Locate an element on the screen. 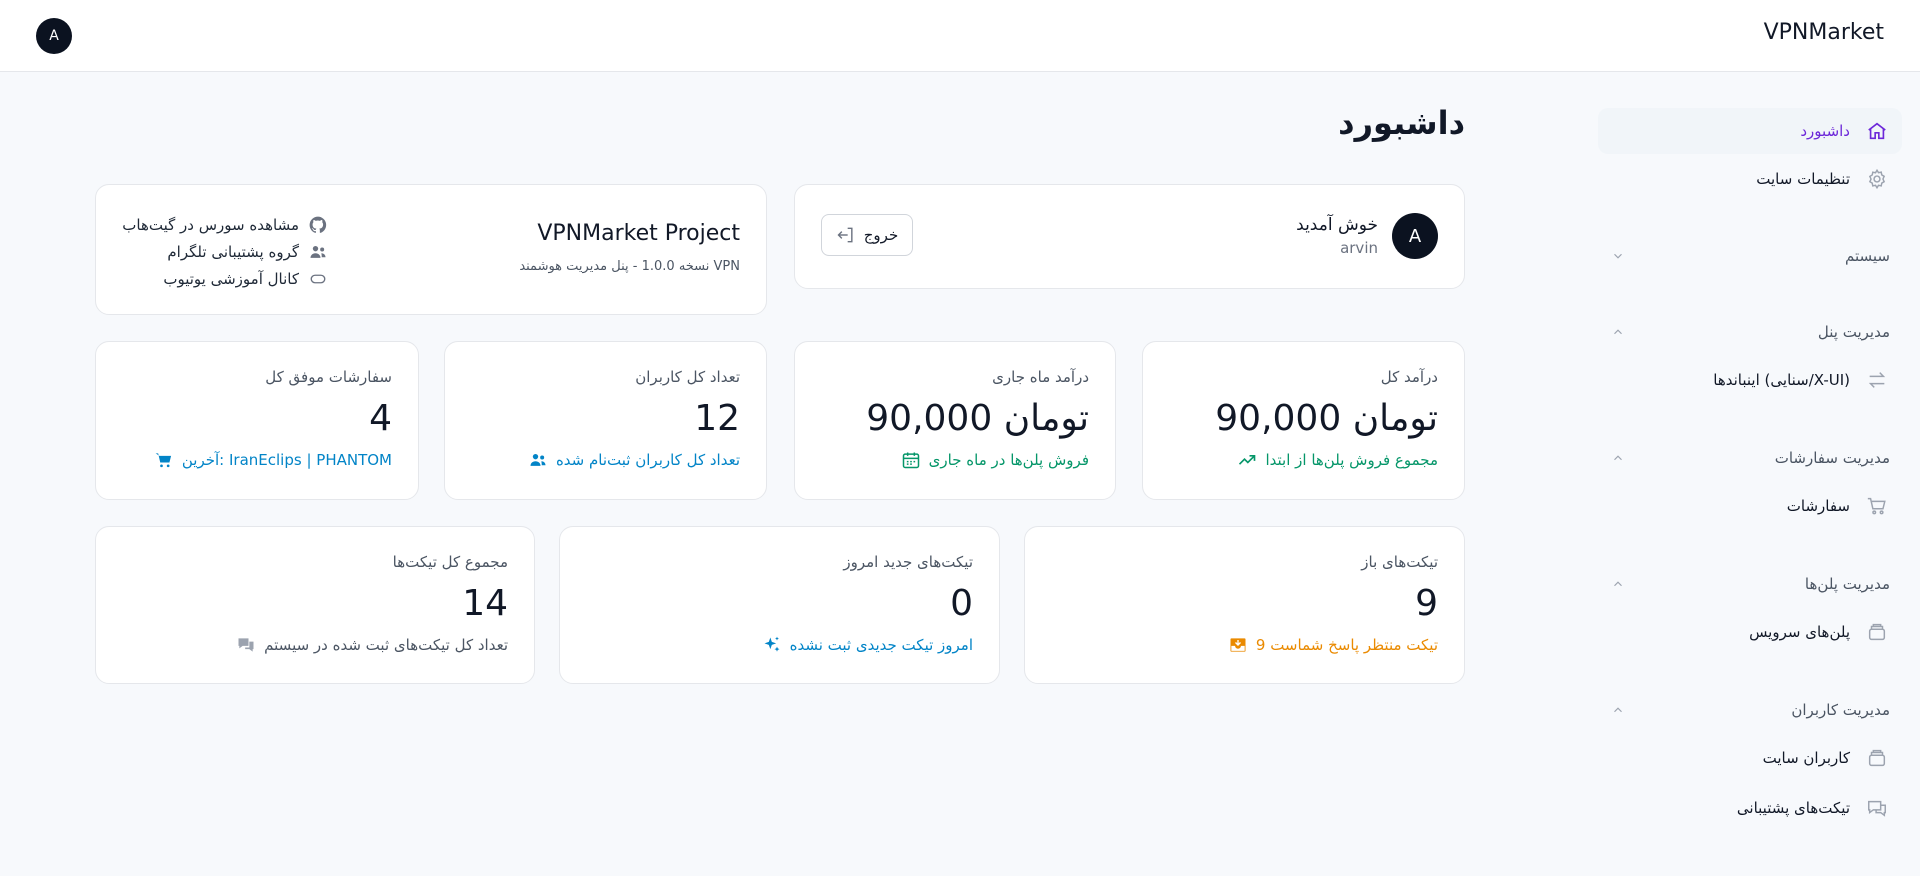 Image resolution: width=1920 pixels, height=876 pixels. project-title: VPNMarket Project is located at coordinates (638, 233).